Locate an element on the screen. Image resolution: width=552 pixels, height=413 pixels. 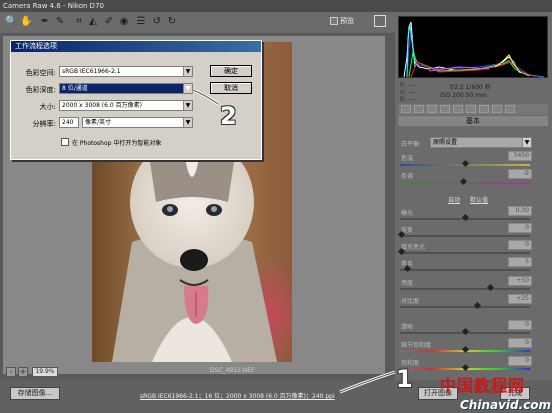
step-1-marker: 1 is located at coordinates (404, 379).